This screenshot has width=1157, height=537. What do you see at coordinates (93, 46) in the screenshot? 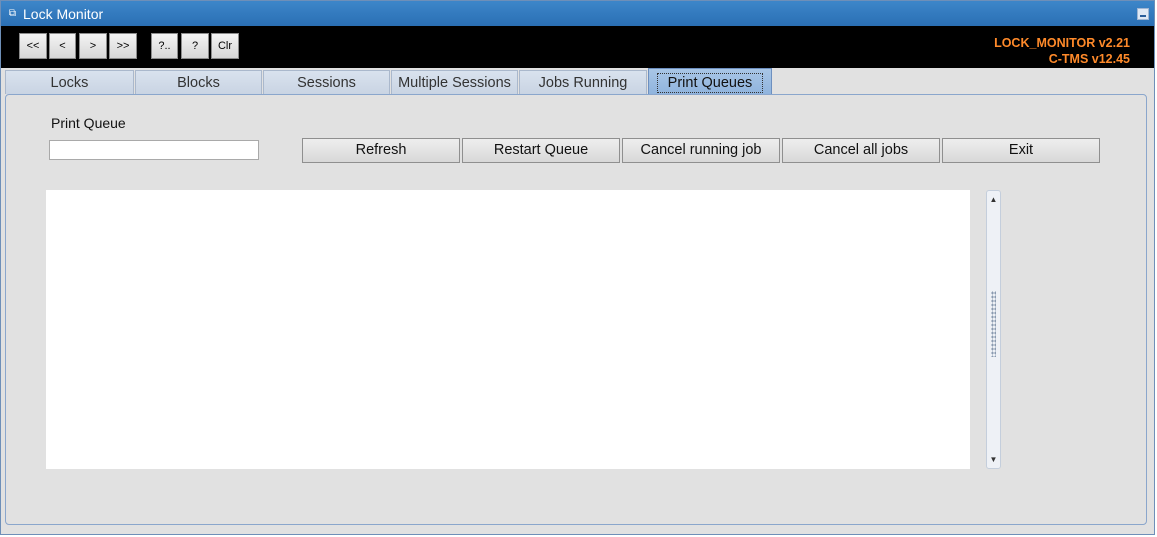
I see `next-record-button: >` at bounding box center [93, 46].